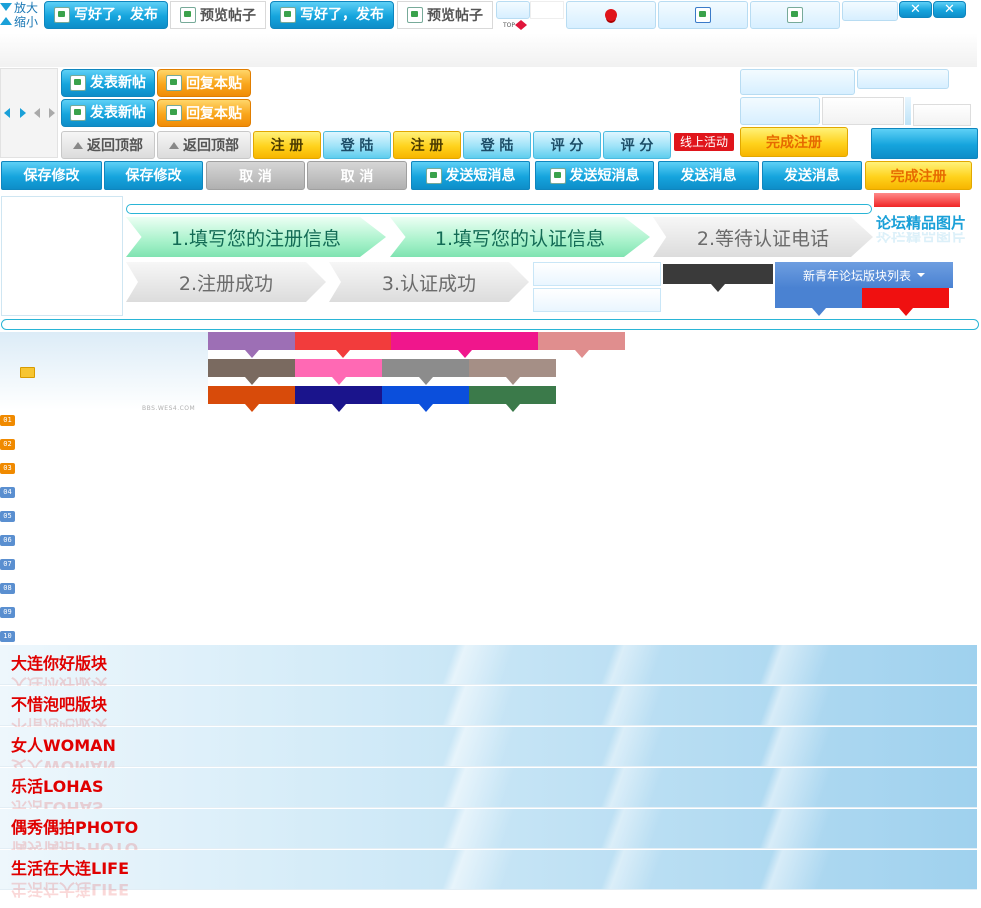 The image size is (981, 908). What do you see at coordinates (338, 399) in the screenshot?
I see `swatch-navy` at bounding box center [338, 399].